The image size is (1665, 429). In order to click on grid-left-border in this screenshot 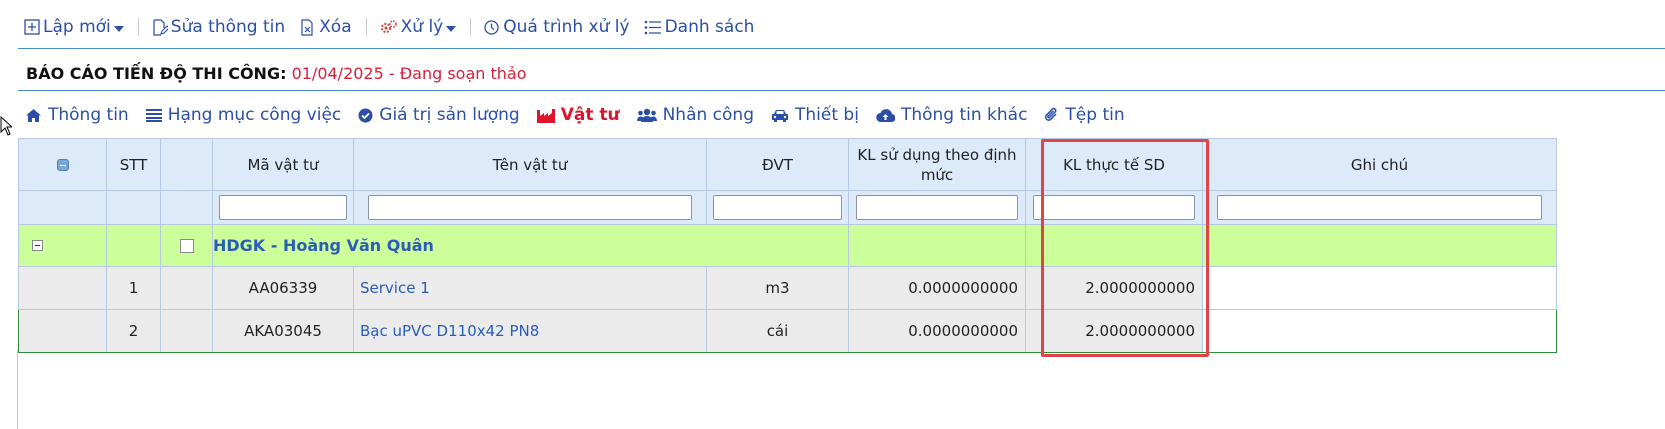, I will do `click(17, 389)`.